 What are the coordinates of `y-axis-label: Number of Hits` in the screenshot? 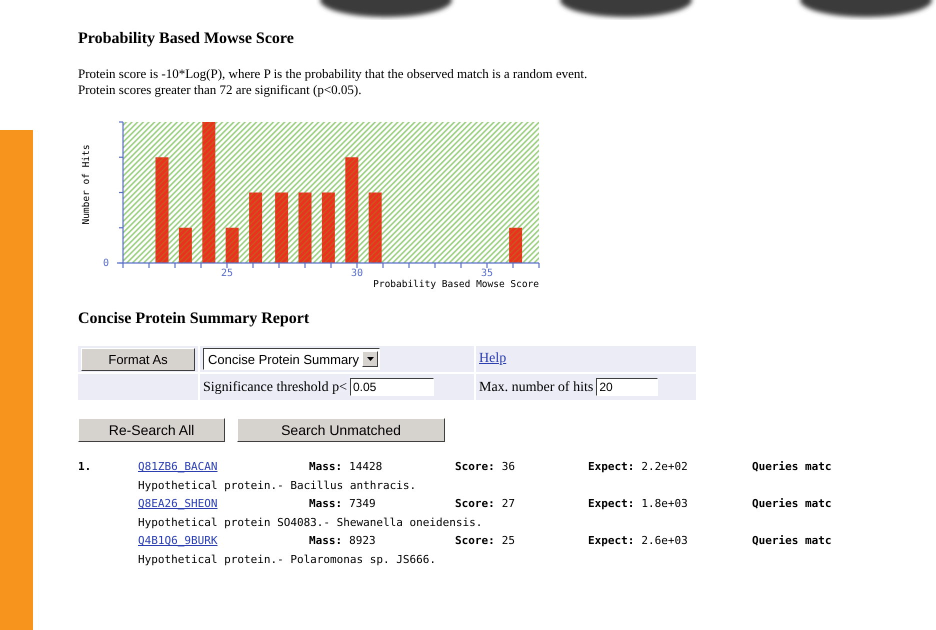 It's located at (86, 184).